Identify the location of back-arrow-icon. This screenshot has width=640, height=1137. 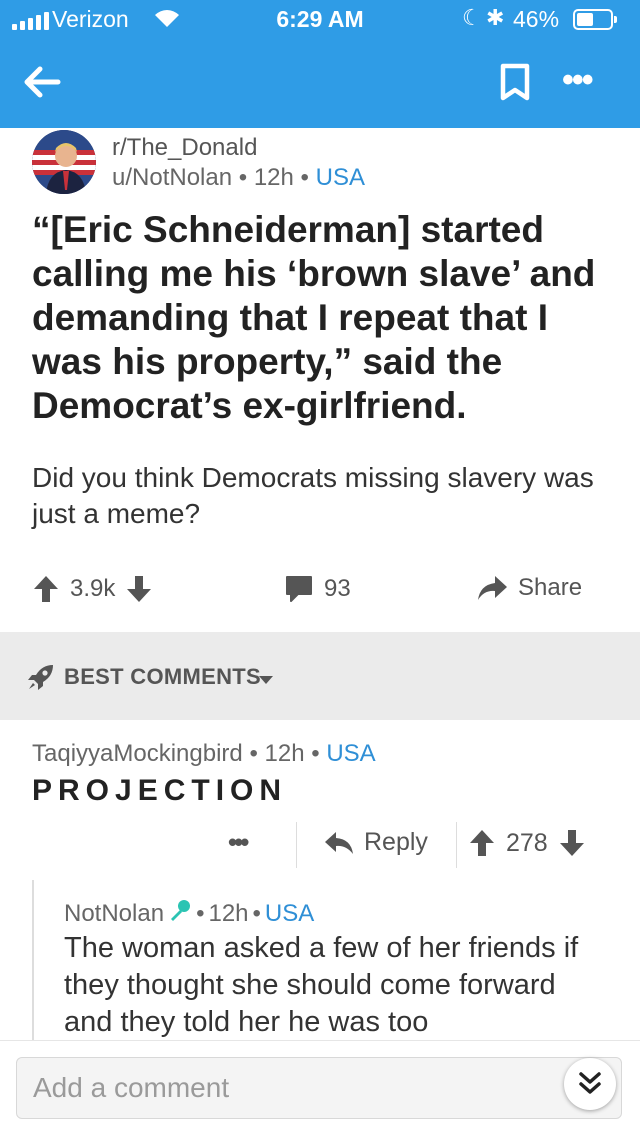
(42, 82).